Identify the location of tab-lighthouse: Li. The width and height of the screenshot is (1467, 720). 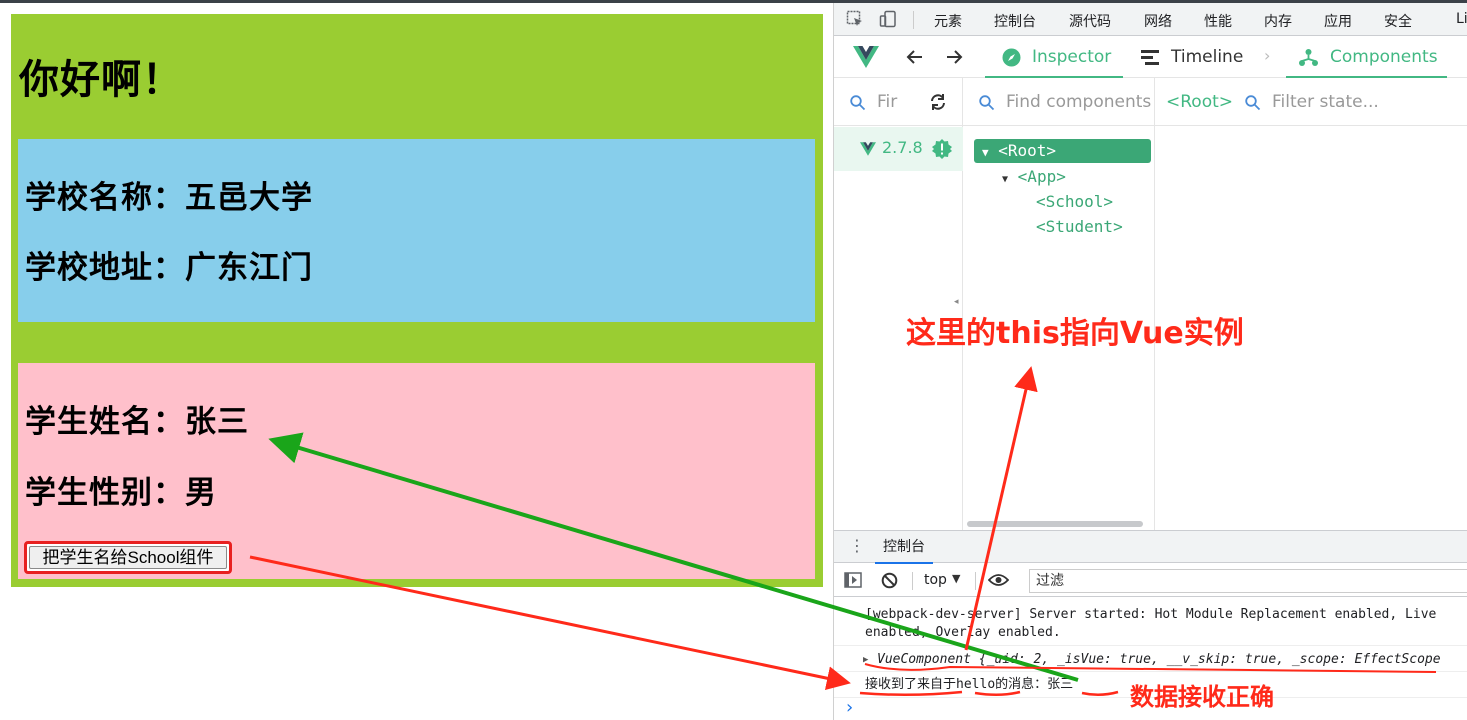
(1461, 19).